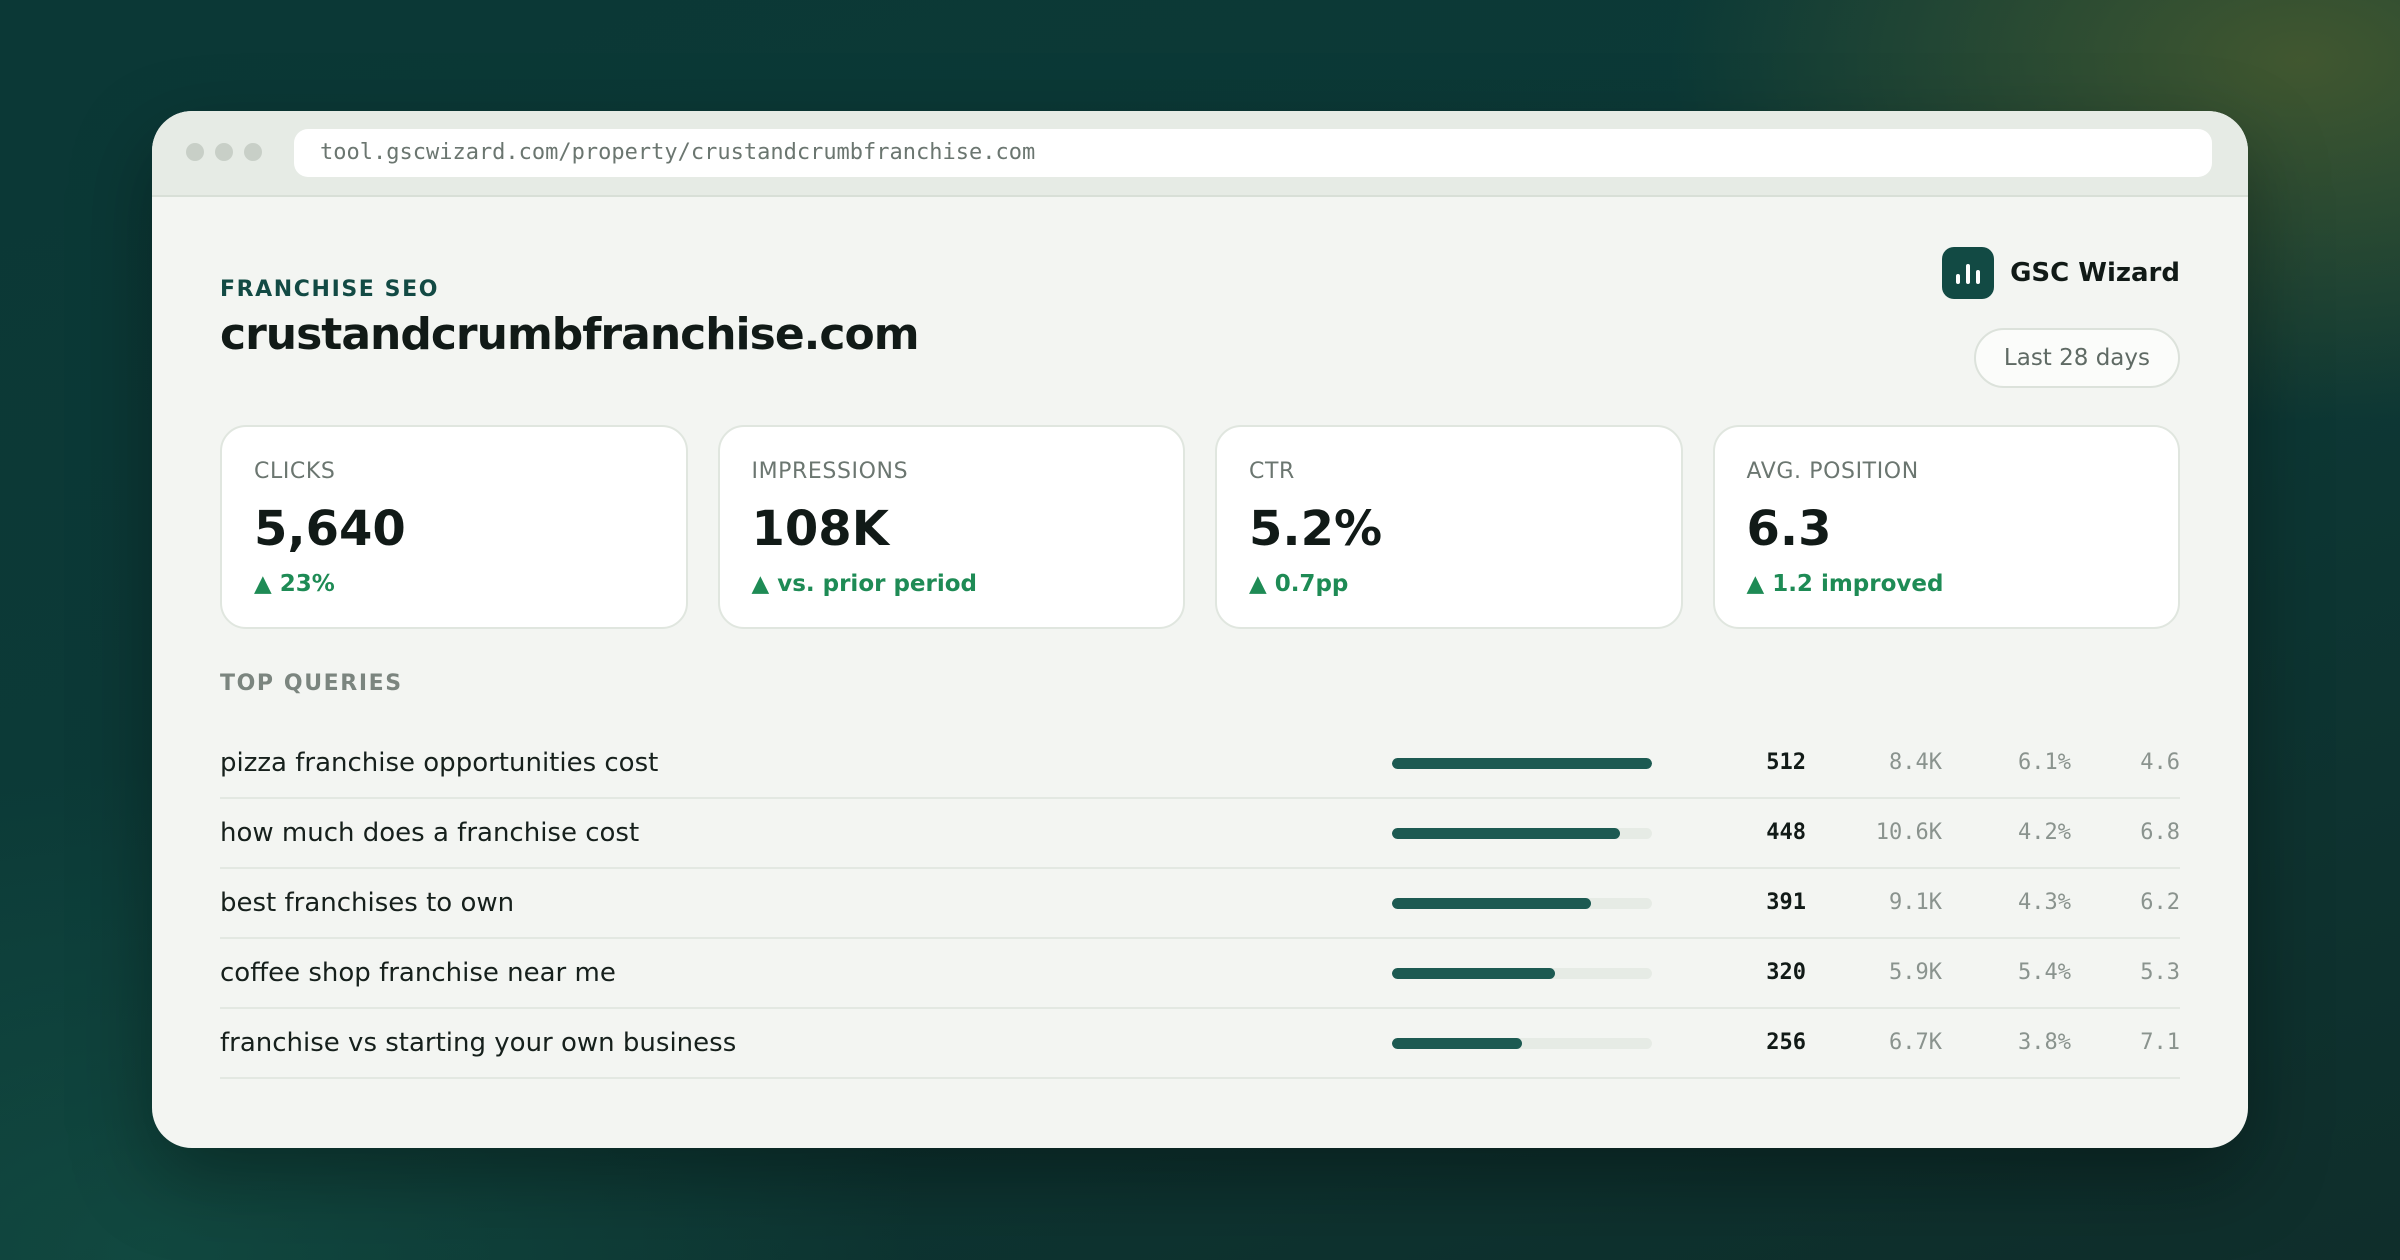  Describe the element at coordinates (2160, 902) in the screenshot. I see `query-position: 6.2` at that location.